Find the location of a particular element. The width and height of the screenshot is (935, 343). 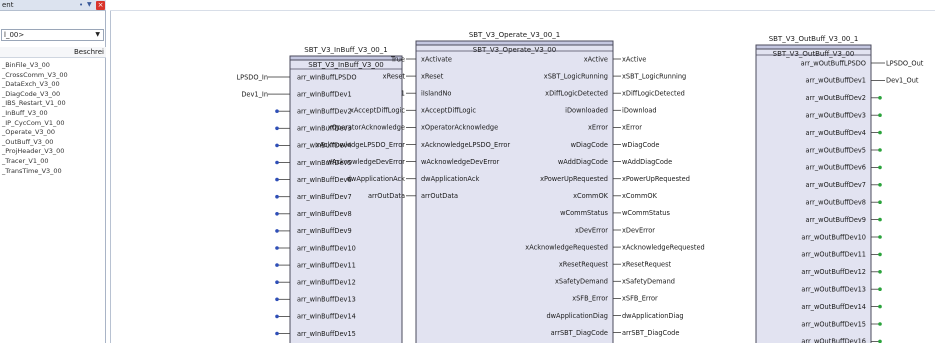

output-pin-label: xCommOK is located at coordinates (591, 196).